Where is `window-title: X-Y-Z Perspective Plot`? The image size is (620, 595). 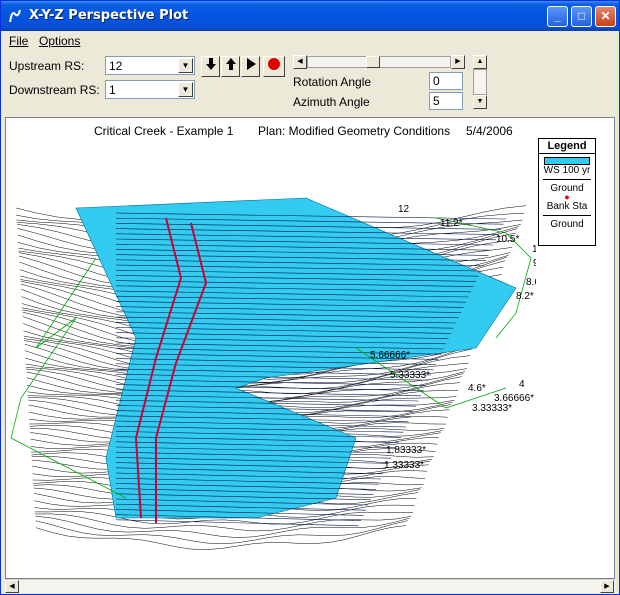
window-title: X-Y-Z Perspective Plot is located at coordinates (109, 15).